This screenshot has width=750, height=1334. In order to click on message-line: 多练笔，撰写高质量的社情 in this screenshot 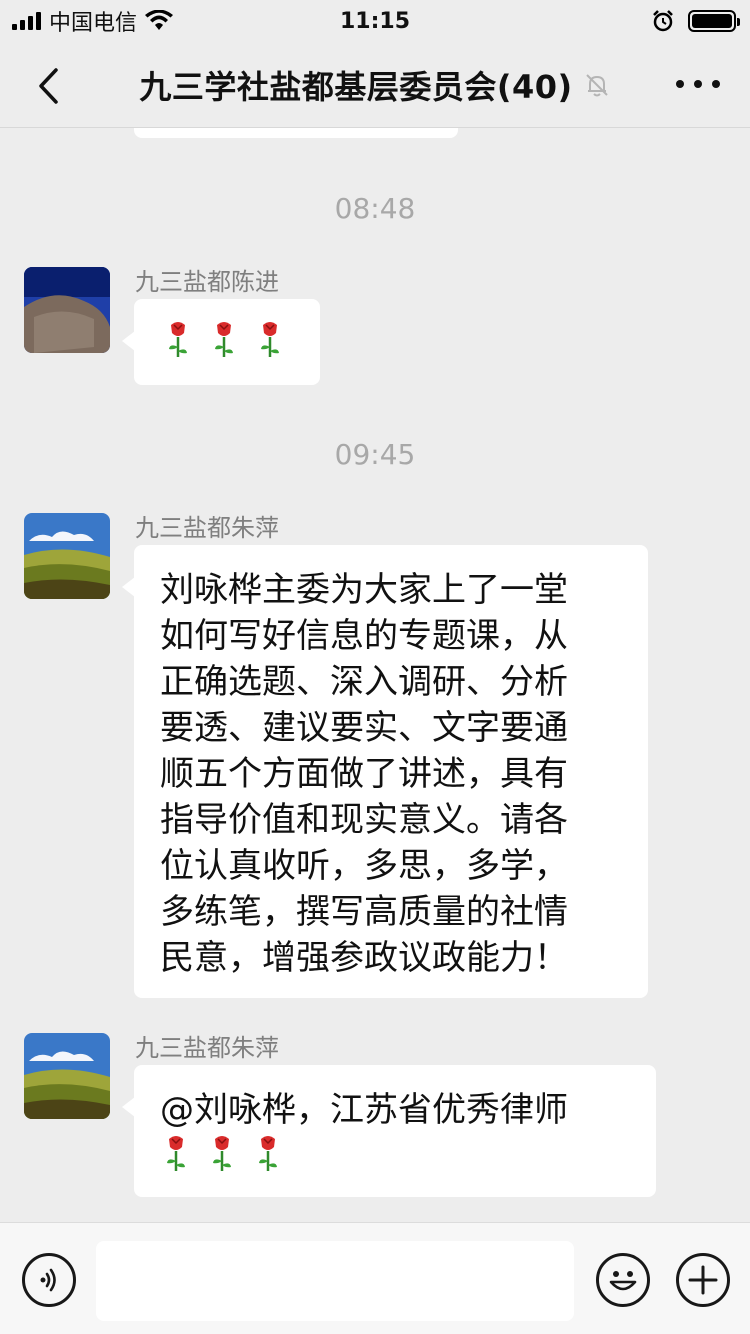, I will do `click(364, 912)`.